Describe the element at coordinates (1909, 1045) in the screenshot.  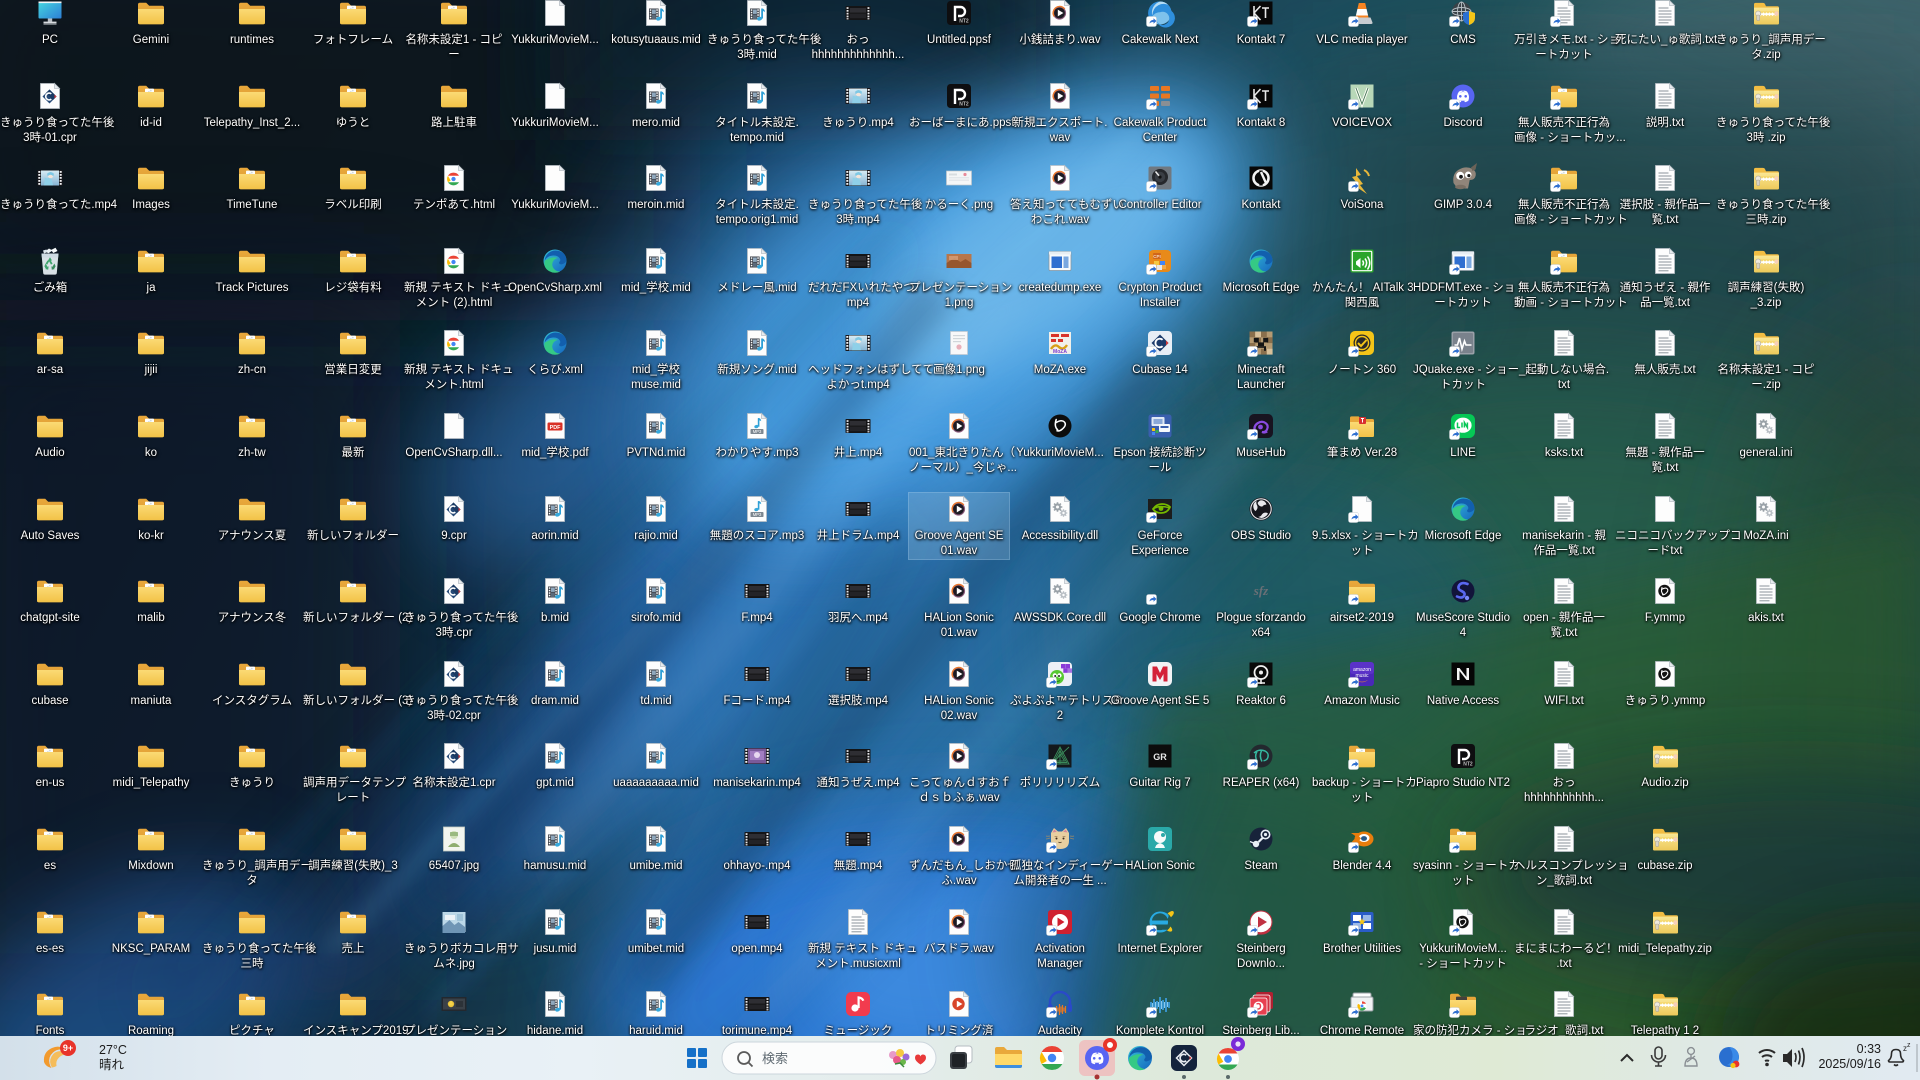
I see `svg-text: z` at that location.